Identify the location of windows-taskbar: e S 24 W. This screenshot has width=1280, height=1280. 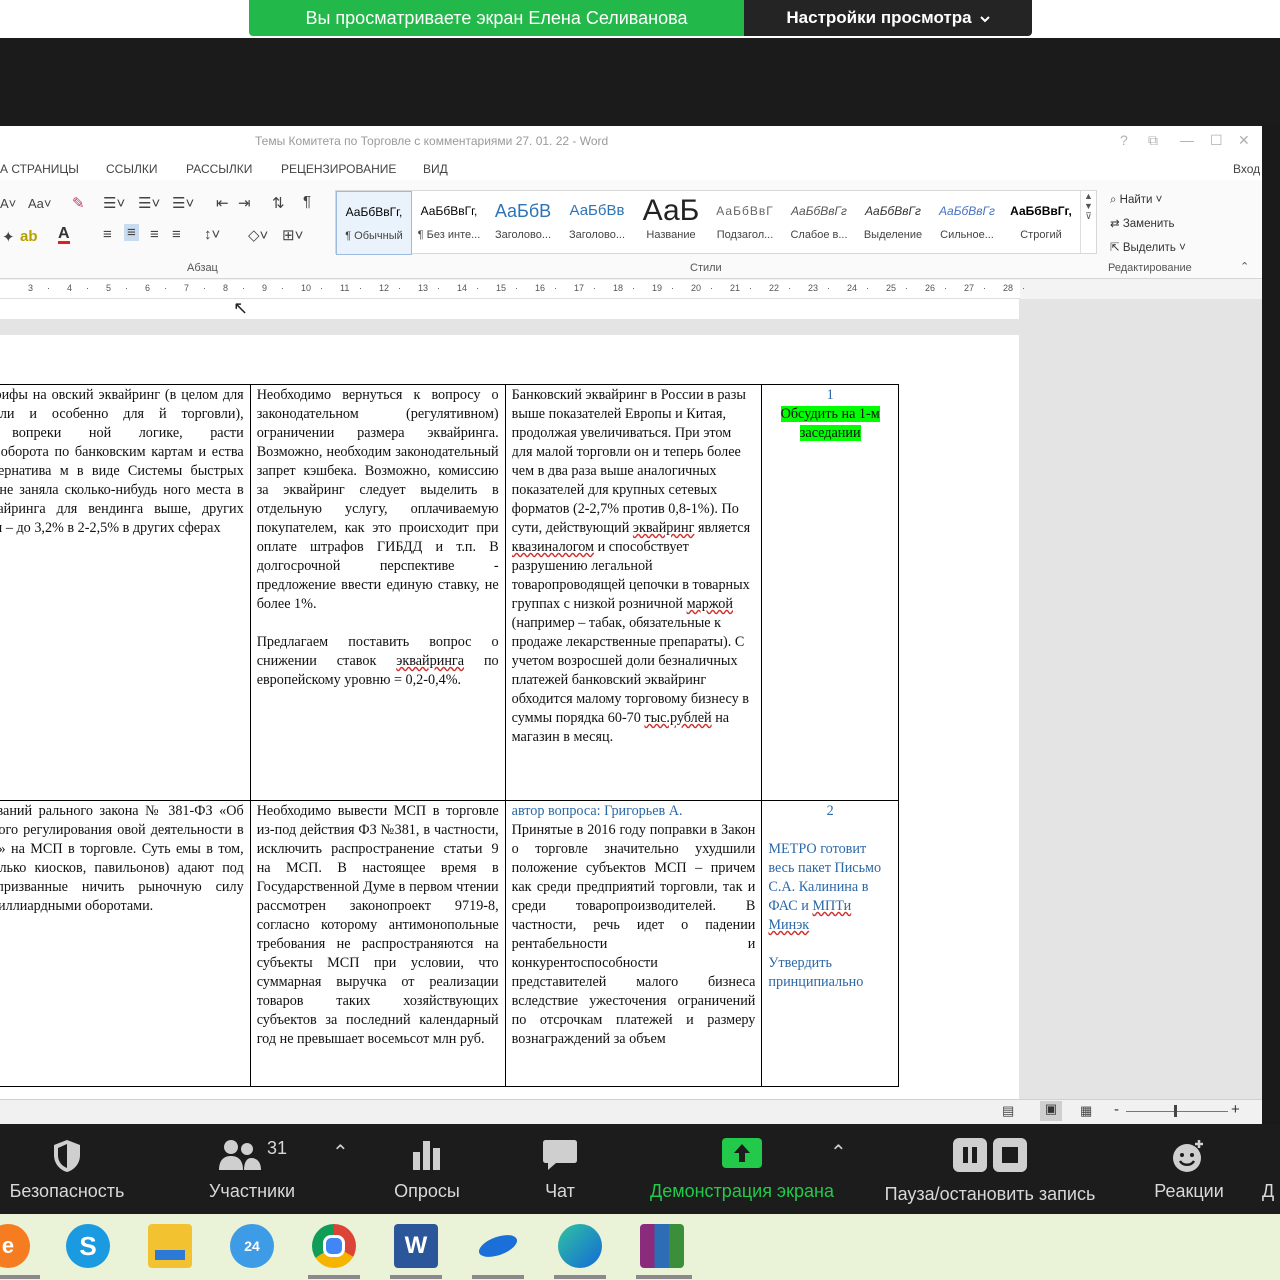
(640, 1247).